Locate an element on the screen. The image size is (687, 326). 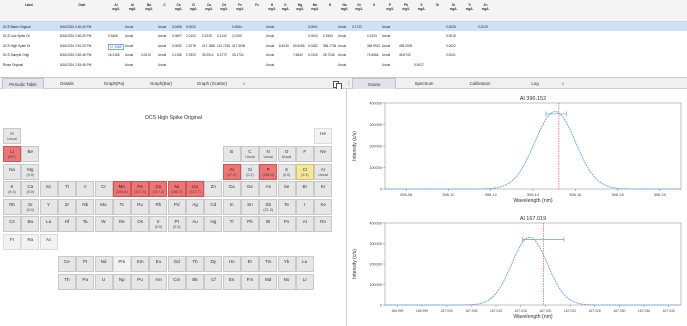
value-cell: 0.0027 is located at coordinates (421, 65).